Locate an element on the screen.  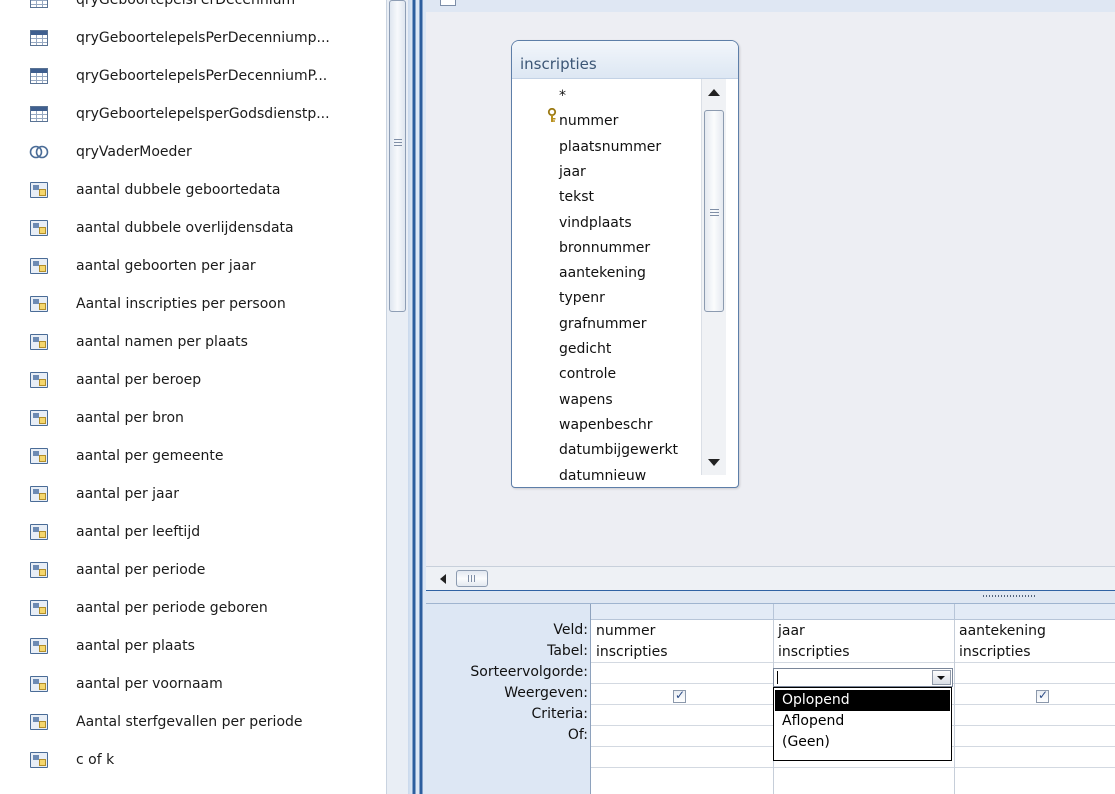
navigation-item: aantal per jaar is located at coordinates (193, 494).